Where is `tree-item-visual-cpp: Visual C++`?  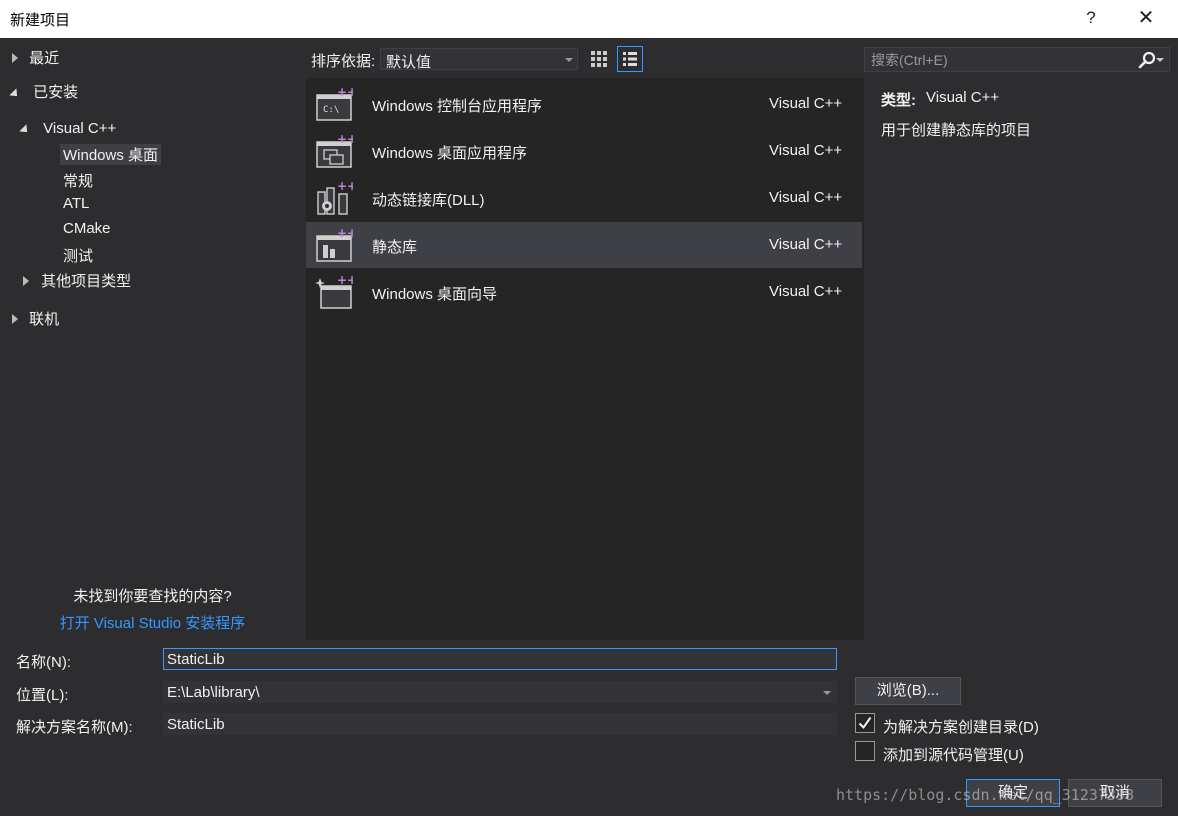
tree-item-visual-cpp: Visual C++ is located at coordinates (68, 128).